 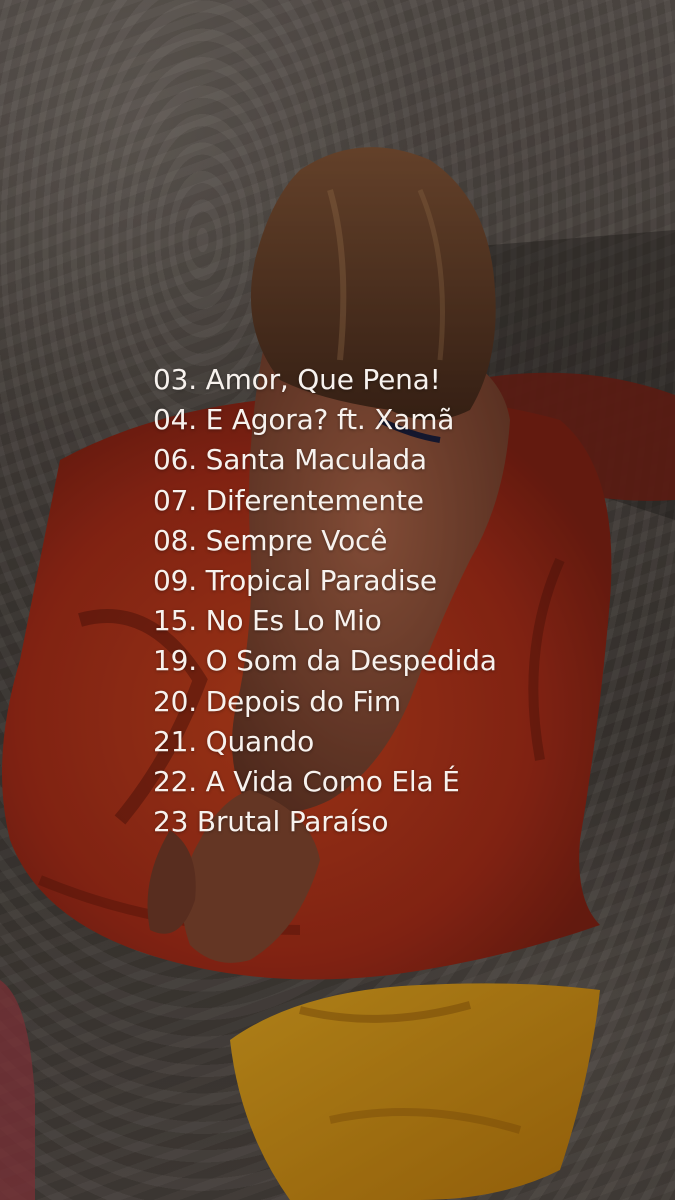 What do you see at coordinates (297, 379) in the screenshot?
I see `track-item: 03. Amor, Que Pena!` at bounding box center [297, 379].